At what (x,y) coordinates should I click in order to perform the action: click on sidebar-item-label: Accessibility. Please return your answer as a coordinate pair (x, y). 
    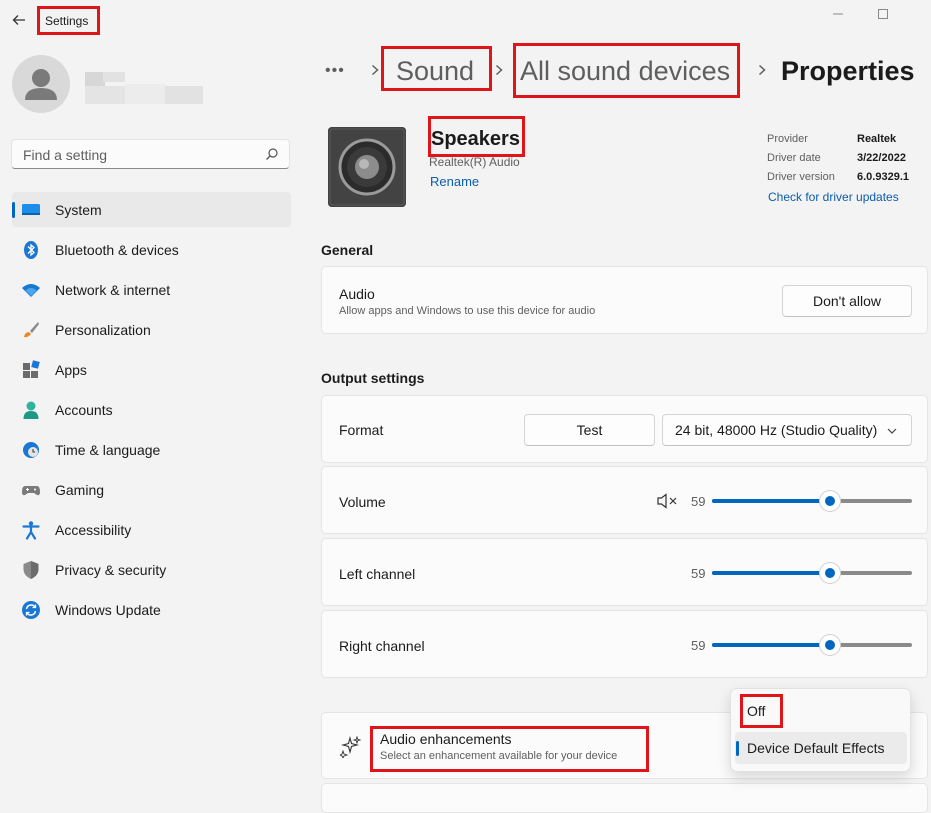
    Looking at the image, I should click on (93, 530).